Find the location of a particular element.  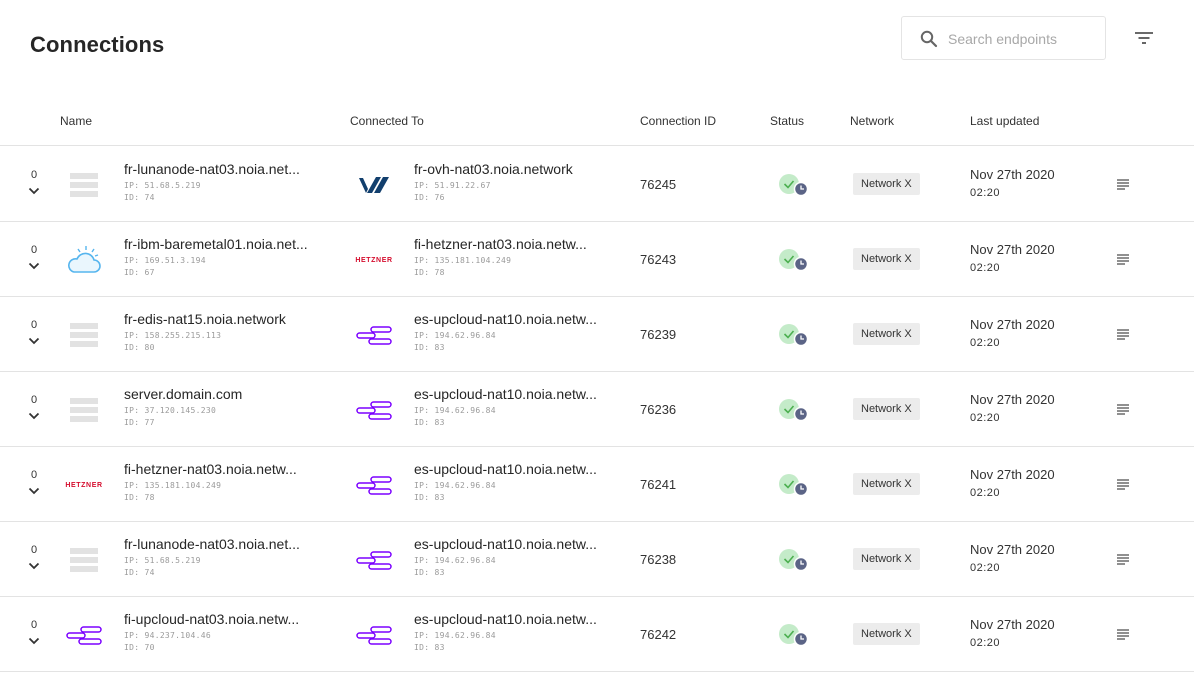

connected-endpoint-name: fr-ovh-nat03.noia.network is located at coordinates (516, 169).